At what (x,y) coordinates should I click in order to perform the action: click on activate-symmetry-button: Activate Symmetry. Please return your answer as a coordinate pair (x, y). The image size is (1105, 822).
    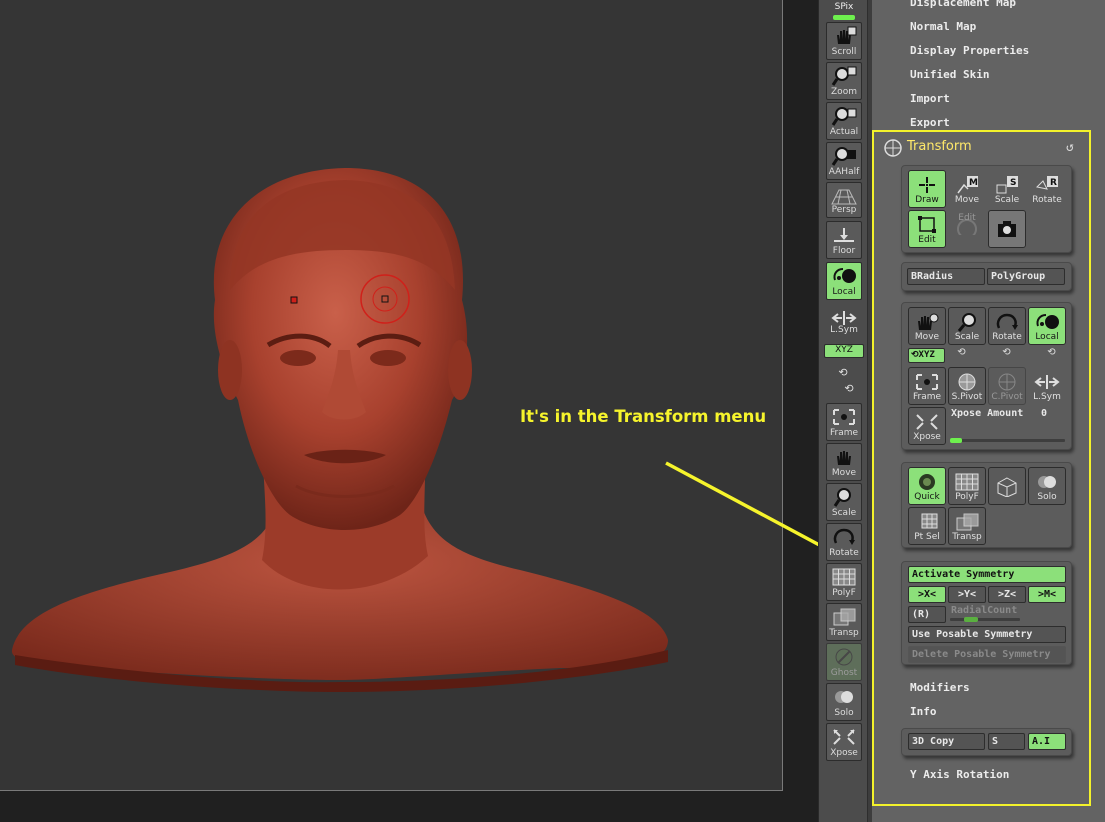
    Looking at the image, I should click on (987, 574).